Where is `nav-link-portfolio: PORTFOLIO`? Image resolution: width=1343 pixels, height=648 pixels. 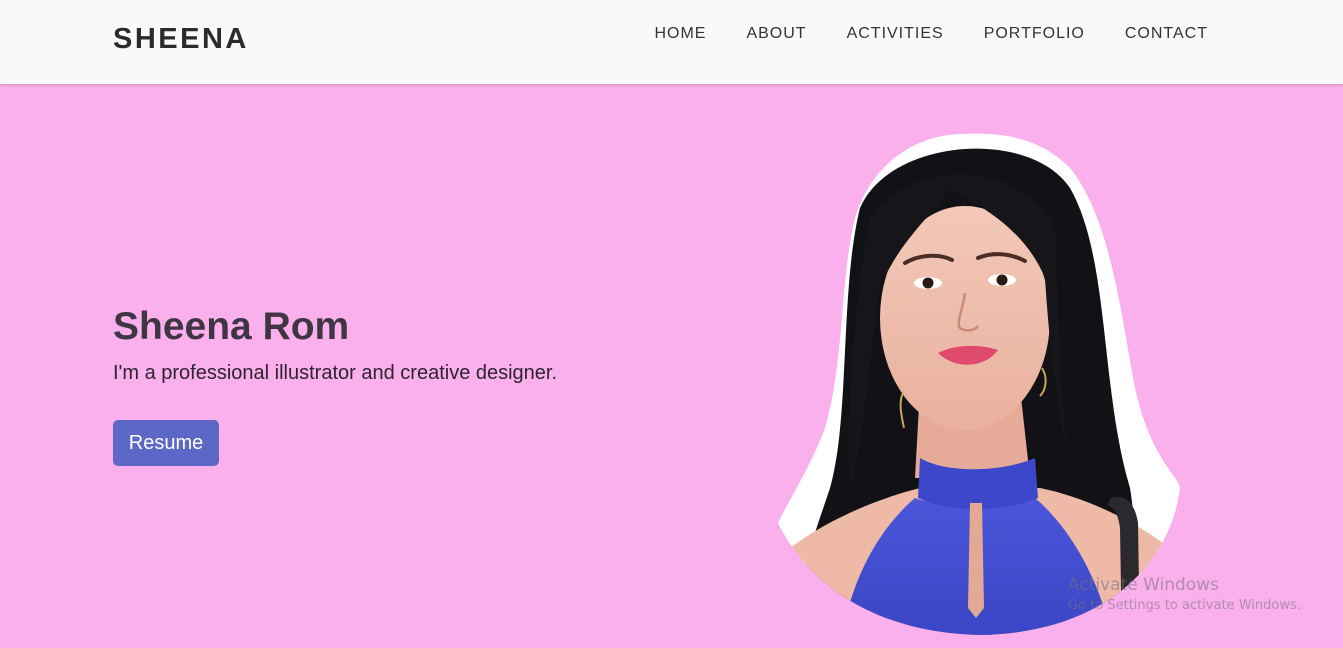
nav-link-portfolio: PORTFOLIO is located at coordinates (1034, 34).